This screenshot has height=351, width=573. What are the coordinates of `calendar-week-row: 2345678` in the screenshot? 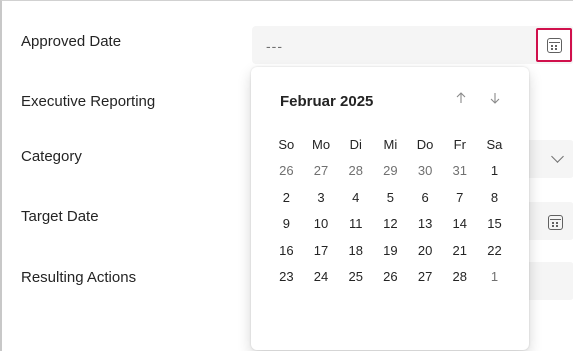 It's located at (390, 197).